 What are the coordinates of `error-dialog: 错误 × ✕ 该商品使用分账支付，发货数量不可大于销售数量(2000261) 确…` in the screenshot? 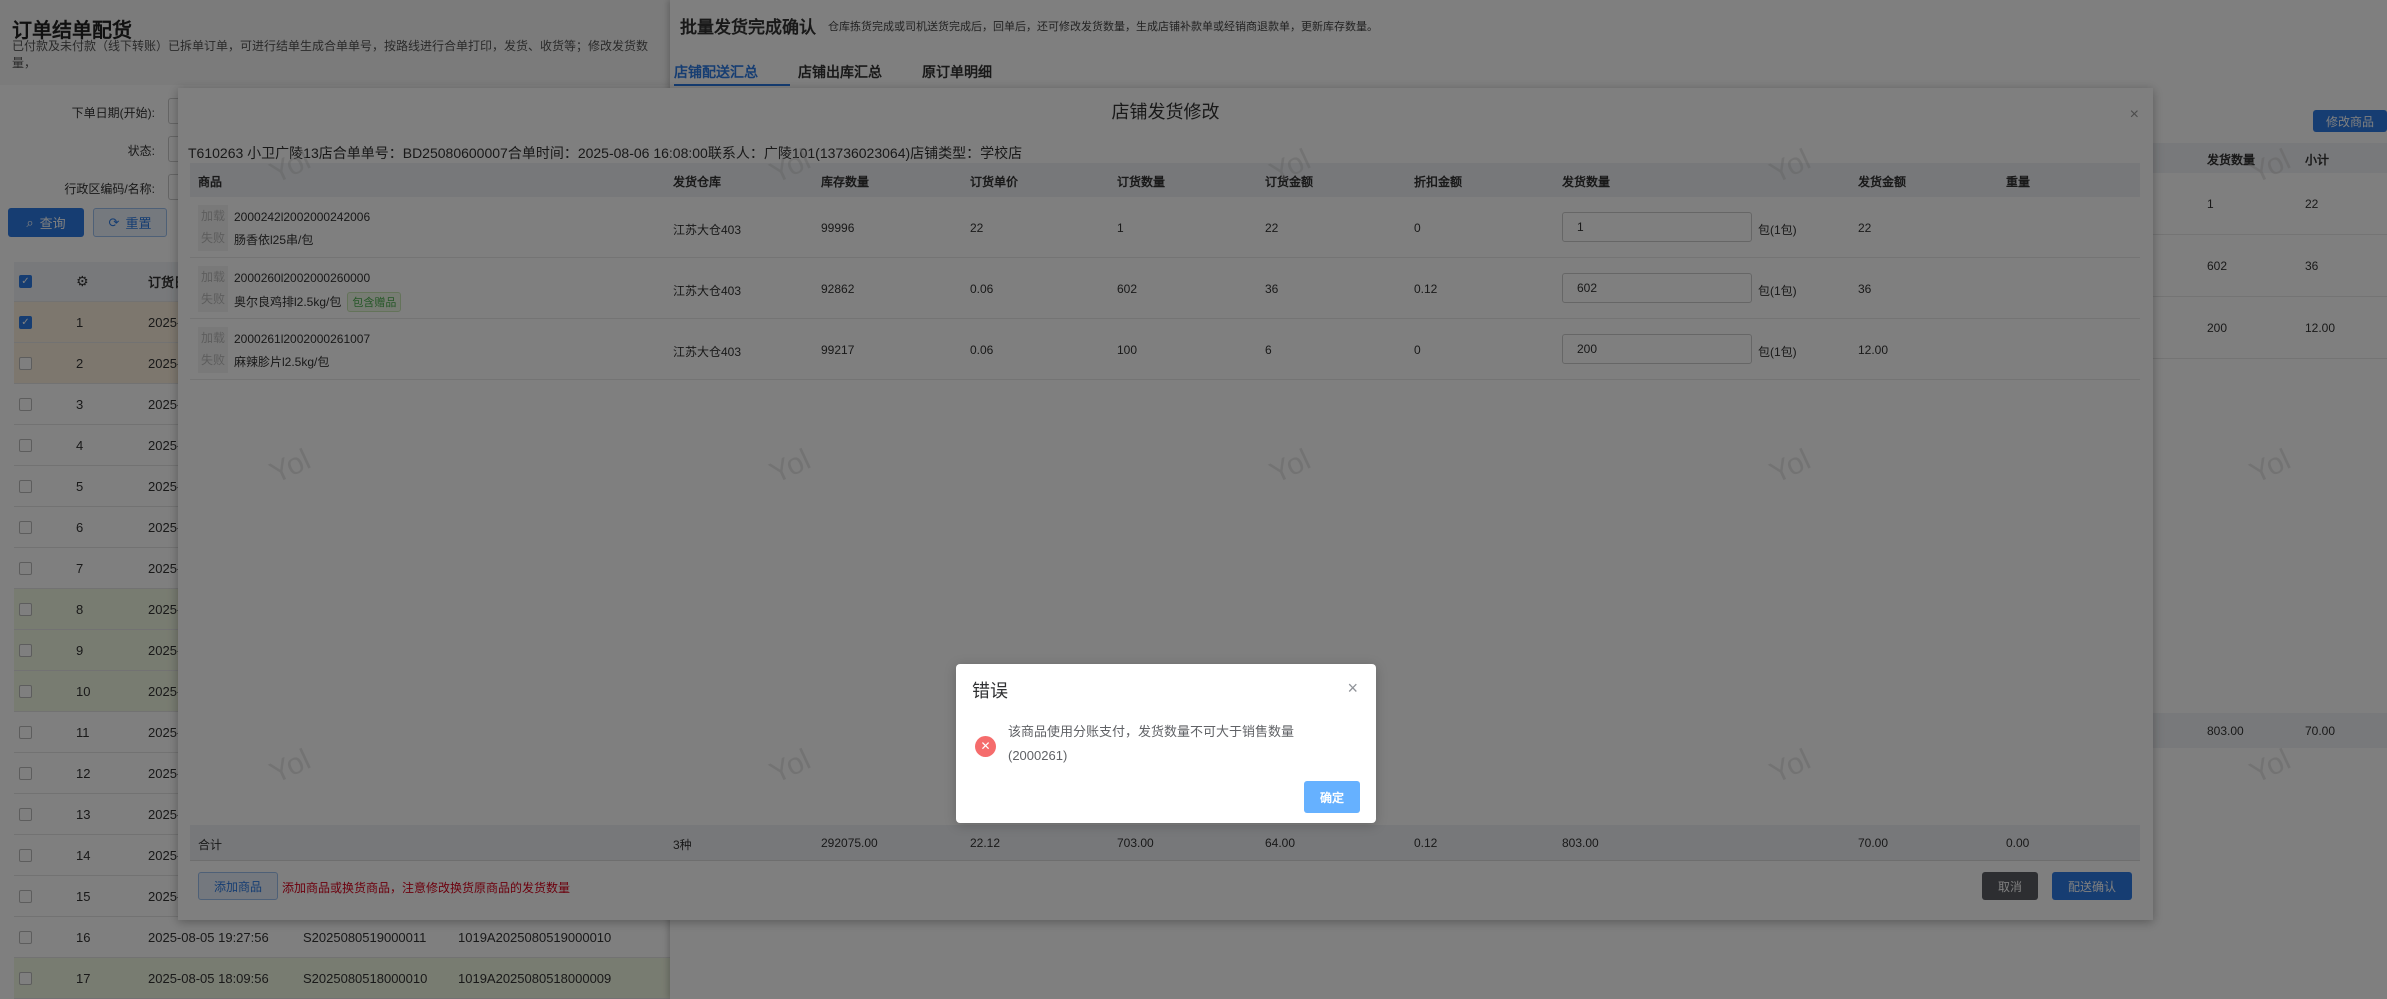 It's located at (1166, 743).